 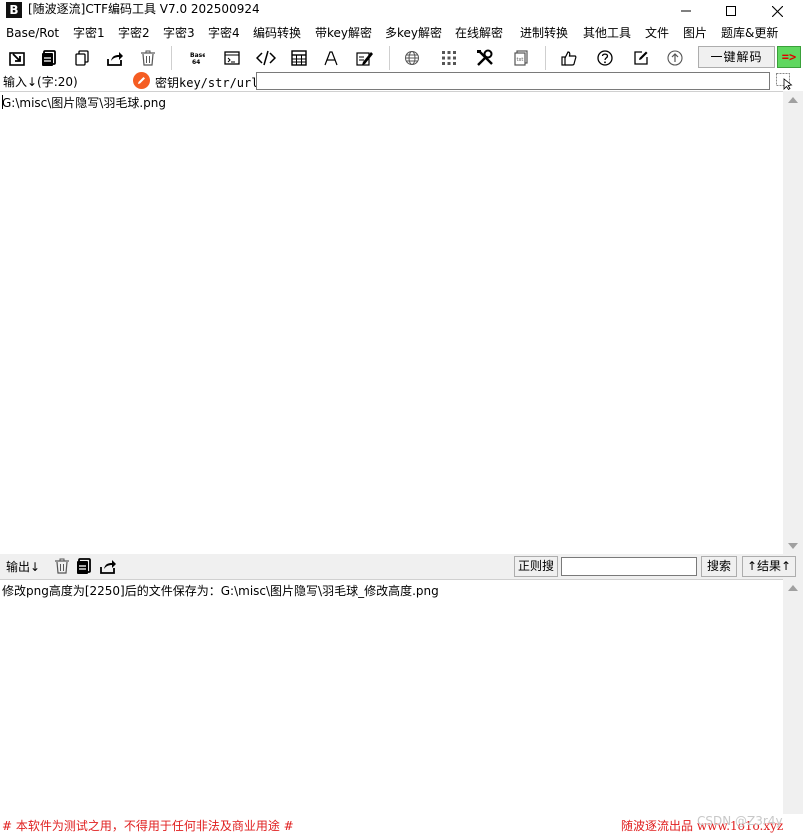 What do you see at coordinates (485, 58) in the screenshot?
I see `tools-icon` at bounding box center [485, 58].